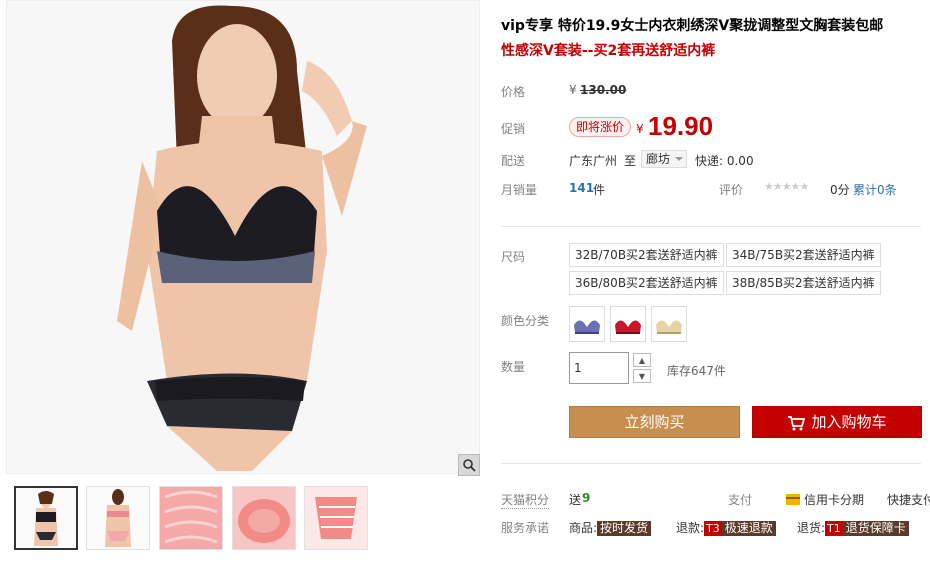 The height and width of the screenshot is (571, 930). I want to click on shipping-label: 配送, so click(513, 161).